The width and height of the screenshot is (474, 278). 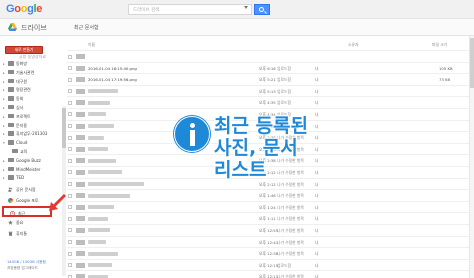 I want to click on tree-item: ▸ 동회, so click(x=34, y=99).